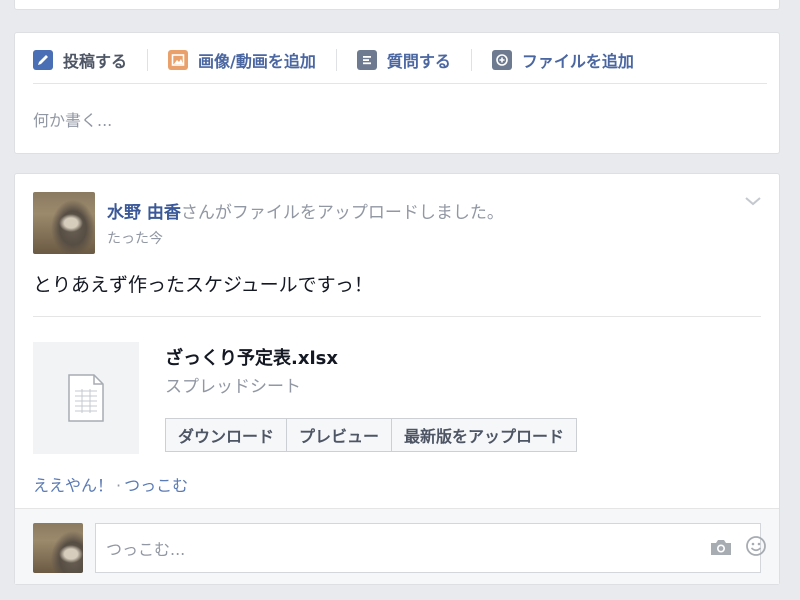  Describe the element at coordinates (178, 60) in the screenshot. I see `photo-icon` at that location.